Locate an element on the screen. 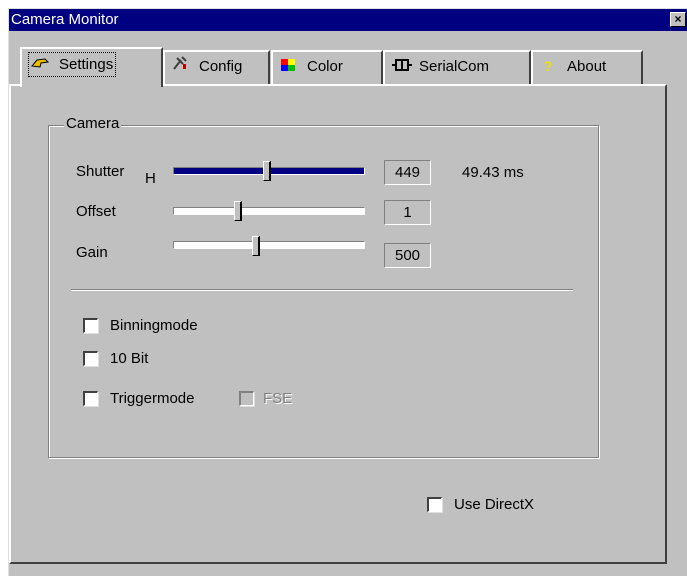 This screenshot has height=576, width=687. color-squares-icon is located at coordinates (288, 66).